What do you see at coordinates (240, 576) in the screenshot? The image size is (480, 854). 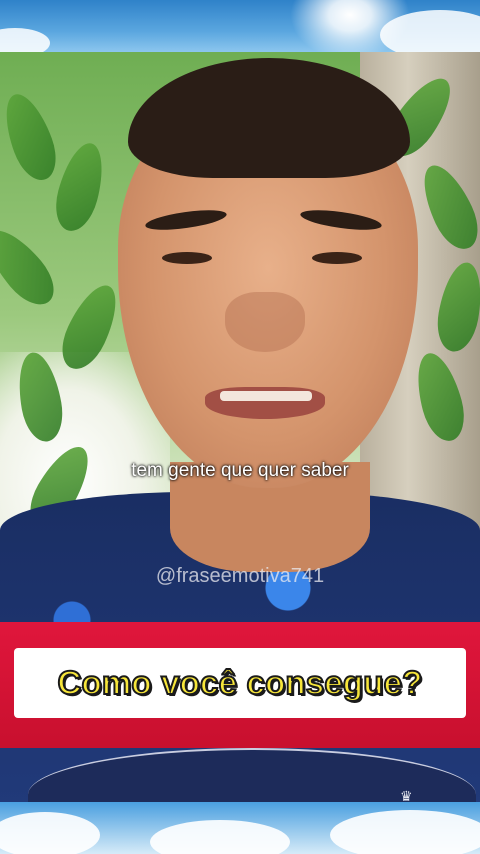 I see `watermark-handle: @fraseemotiva741` at bounding box center [240, 576].